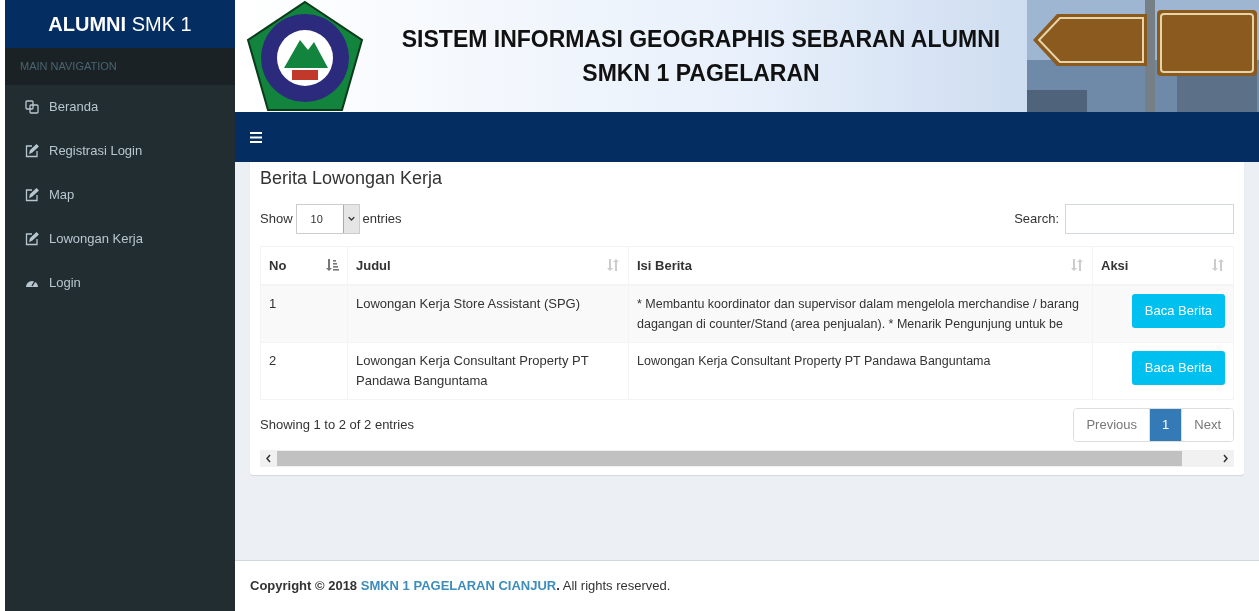 The height and width of the screenshot is (611, 1259). Describe the element at coordinates (701, 73) in the screenshot. I see `banner-title: SMKN 1 PAGELARAN` at that location.